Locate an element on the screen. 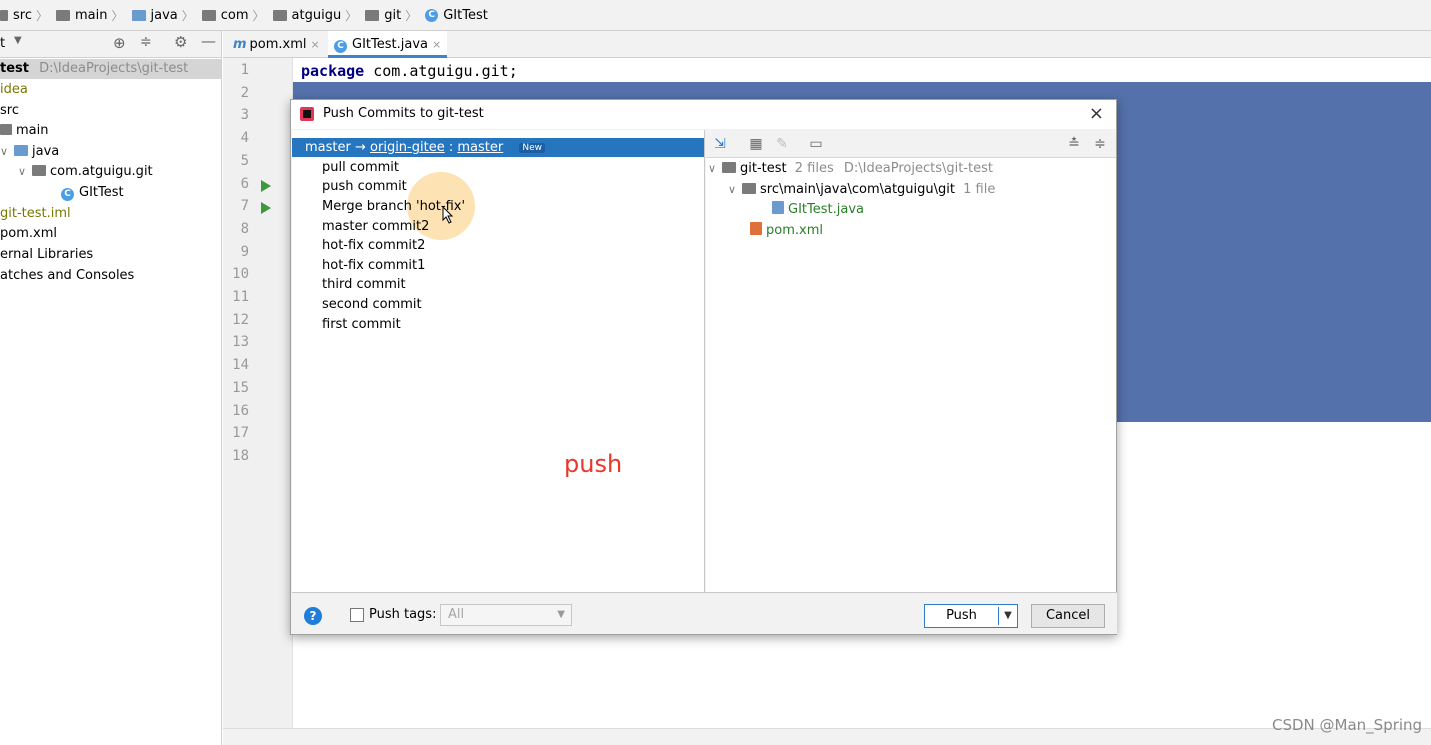  breadcrumb-item-com: com 〉 is located at coordinates (234, 15).